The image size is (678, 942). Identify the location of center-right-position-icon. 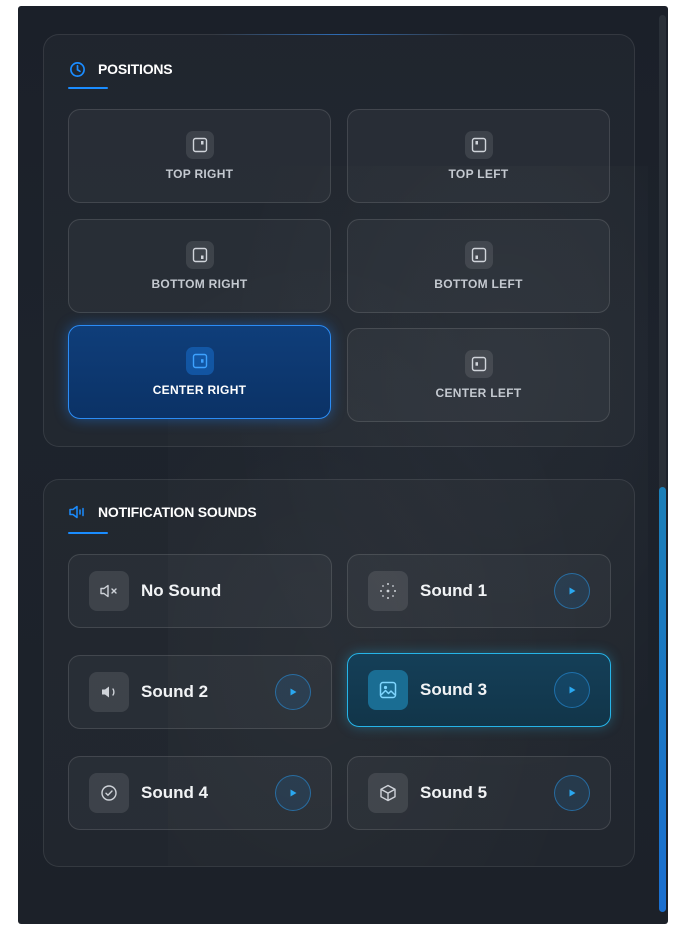
(199, 361).